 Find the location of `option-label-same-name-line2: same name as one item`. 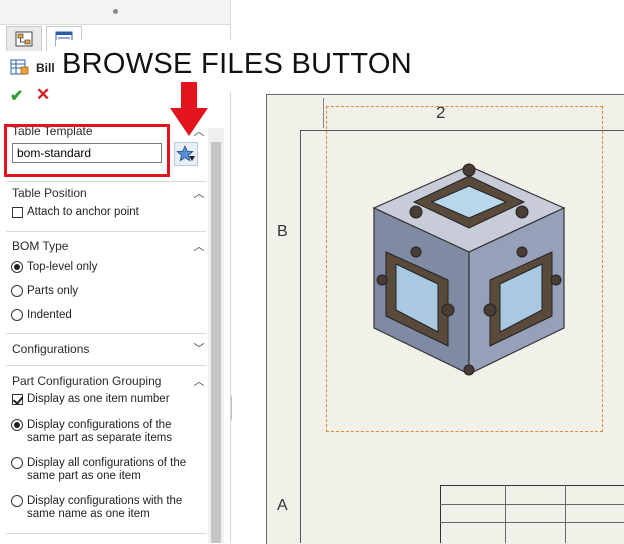

option-label-same-name-line2: same name as one item is located at coordinates (88, 514).